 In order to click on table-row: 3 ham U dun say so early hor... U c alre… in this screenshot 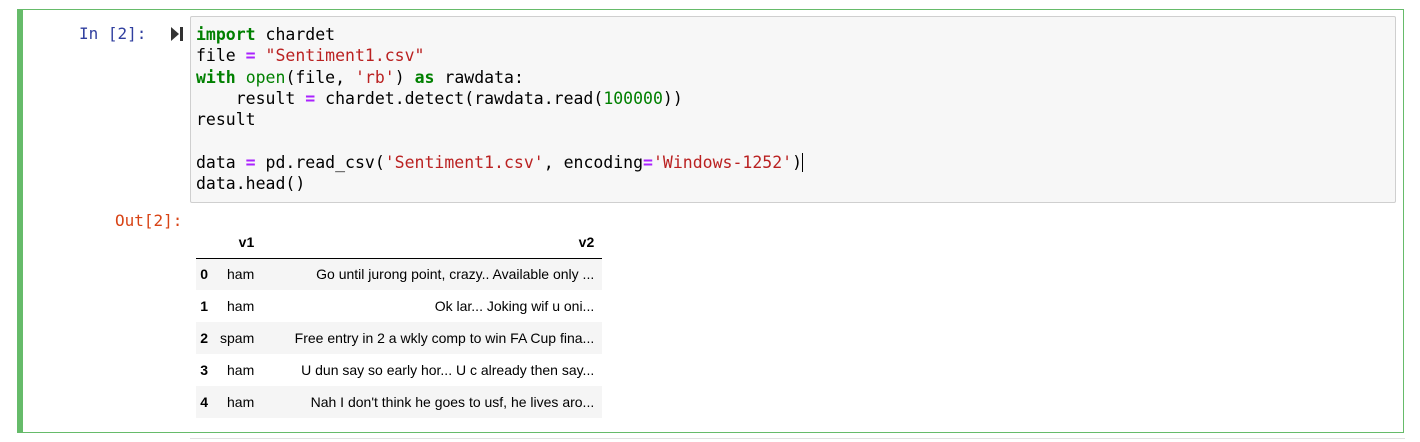, I will do `click(399, 370)`.